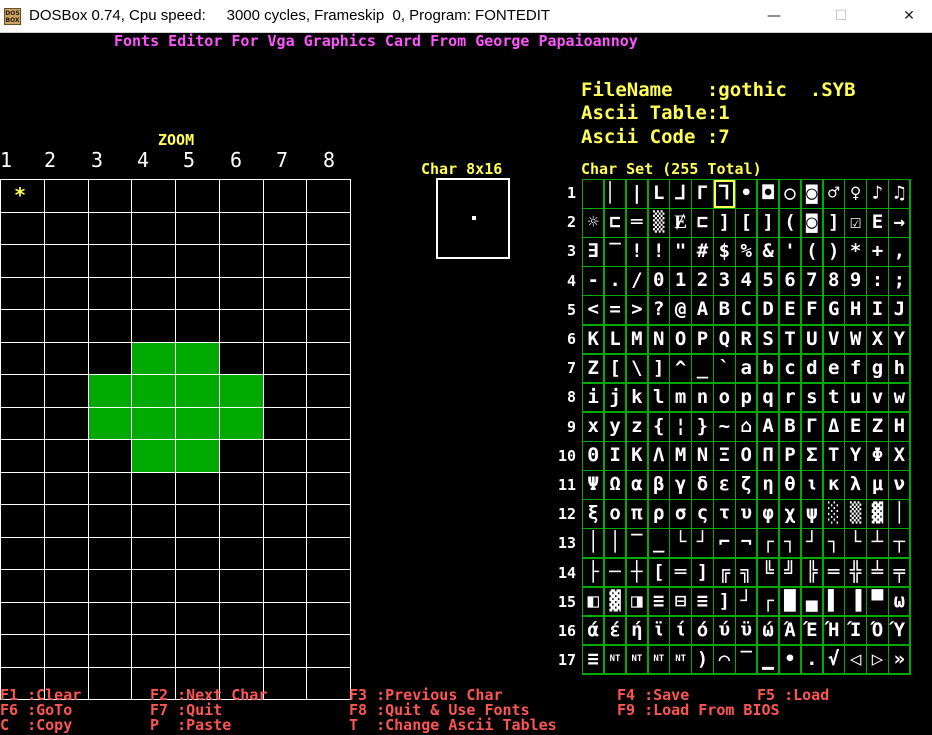  Describe the element at coordinates (615, 281) in the screenshot. I see `charset-cell: .` at that location.